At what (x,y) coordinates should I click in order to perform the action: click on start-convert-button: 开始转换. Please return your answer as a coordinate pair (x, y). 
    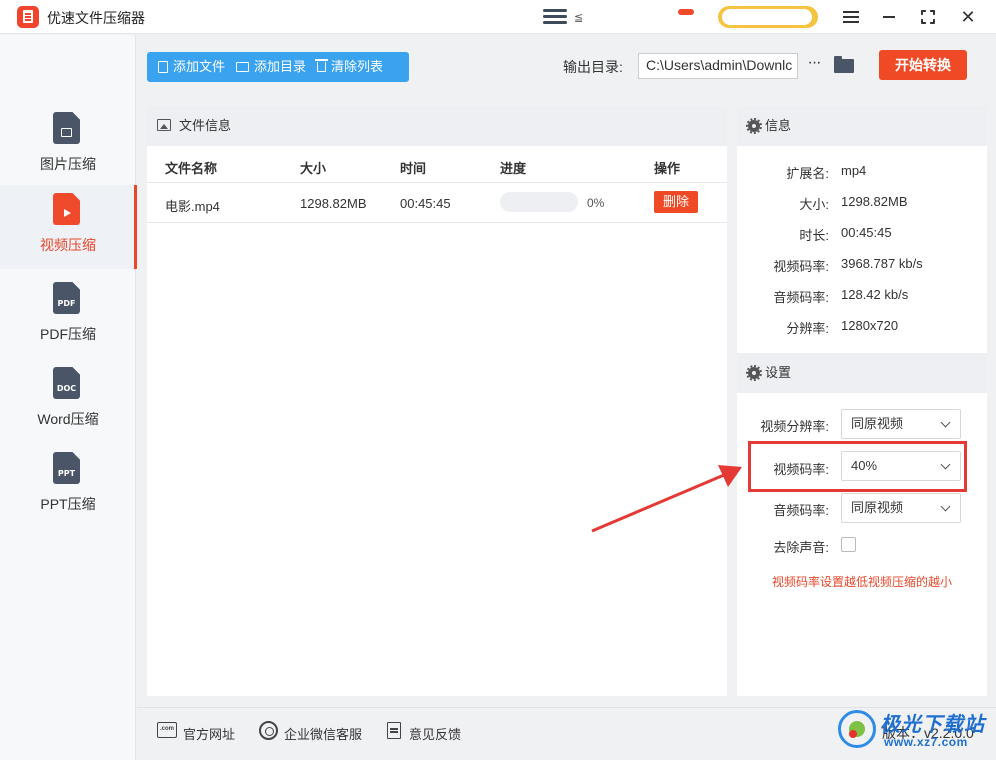
    Looking at the image, I should click on (923, 65).